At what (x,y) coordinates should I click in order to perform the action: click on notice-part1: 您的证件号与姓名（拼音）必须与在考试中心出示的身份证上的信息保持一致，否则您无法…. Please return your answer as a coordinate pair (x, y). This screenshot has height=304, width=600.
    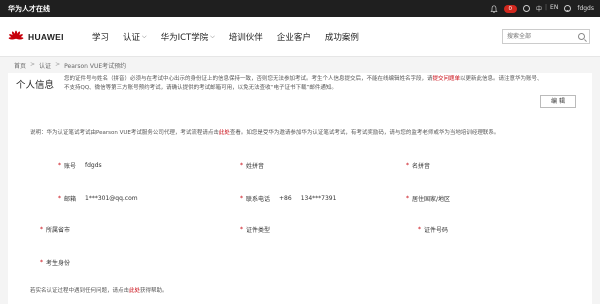
    Looking at the image, I should click on (248, 79).